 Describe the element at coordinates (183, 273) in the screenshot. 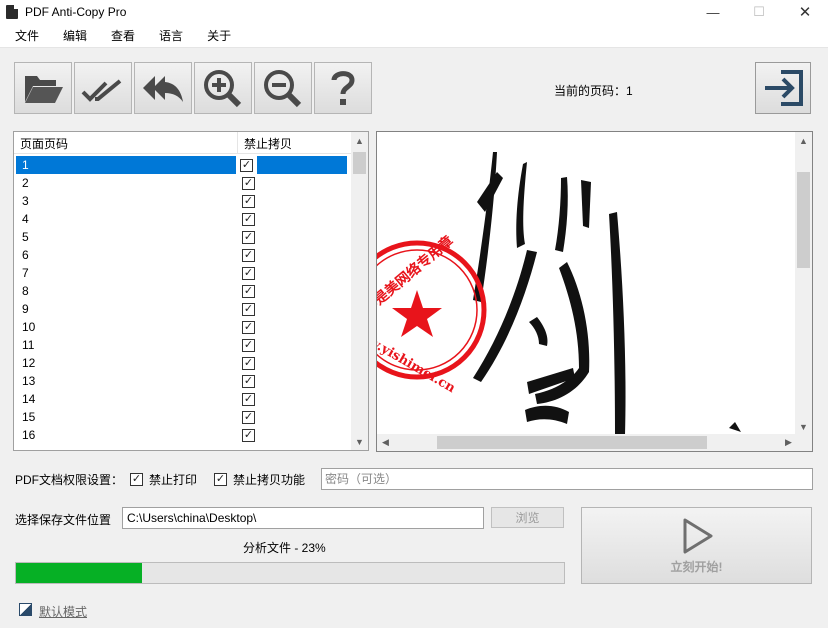

I see `table-row: 7 ✓` at that location.